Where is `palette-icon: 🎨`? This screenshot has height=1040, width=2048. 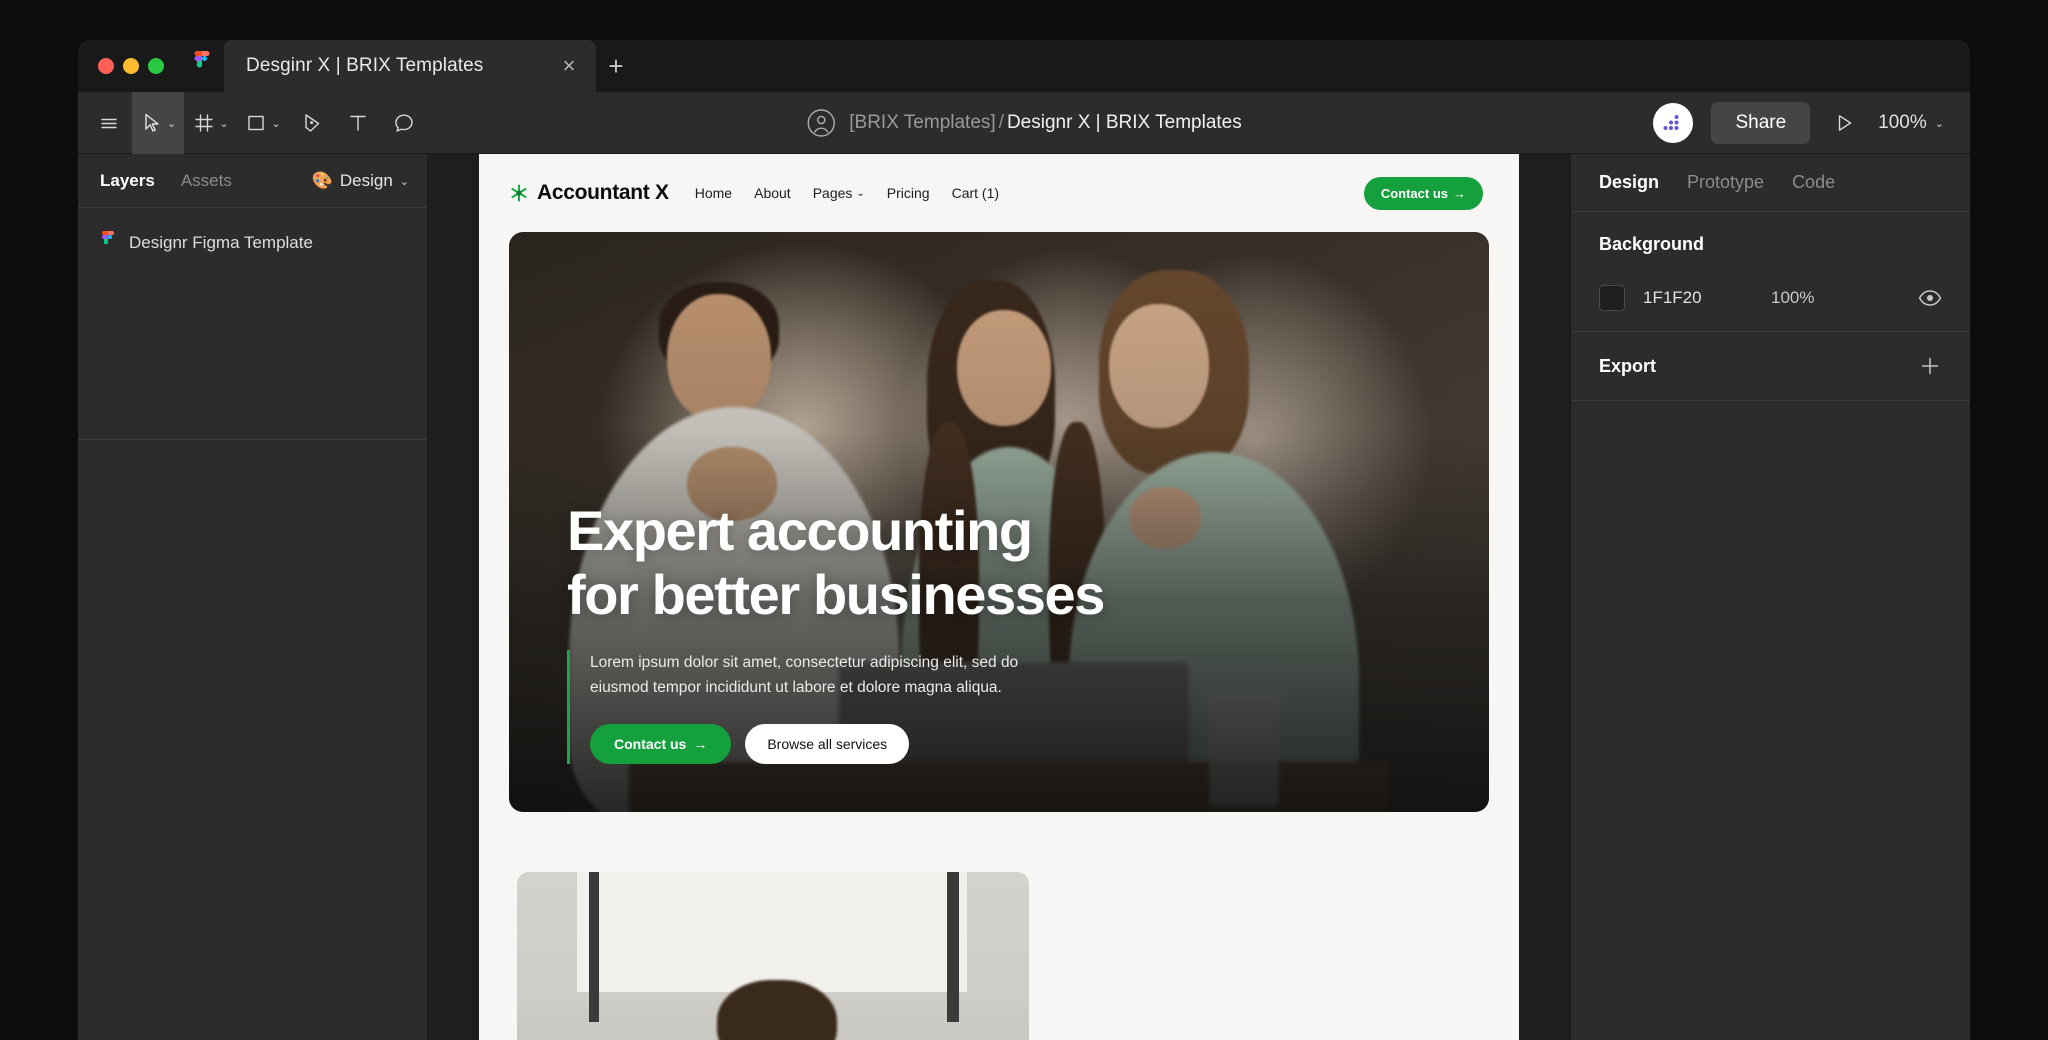 palette-icon: 🎨 is located at coordinates (322, 180).